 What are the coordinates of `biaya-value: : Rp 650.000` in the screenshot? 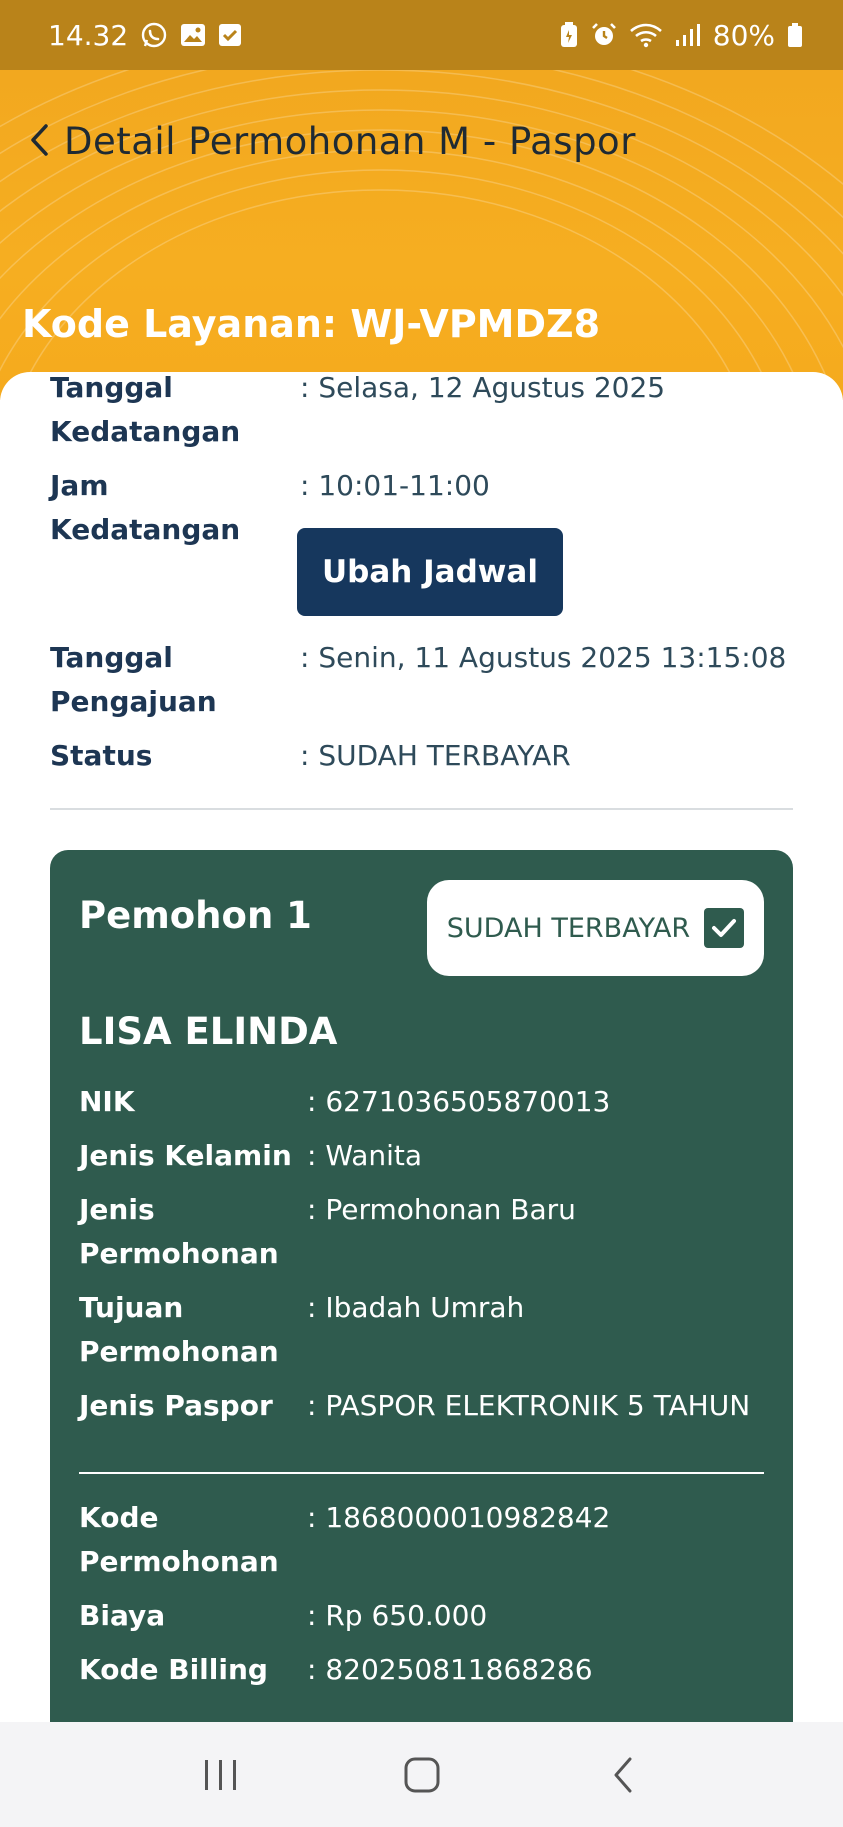 It's located at (397, 1615).